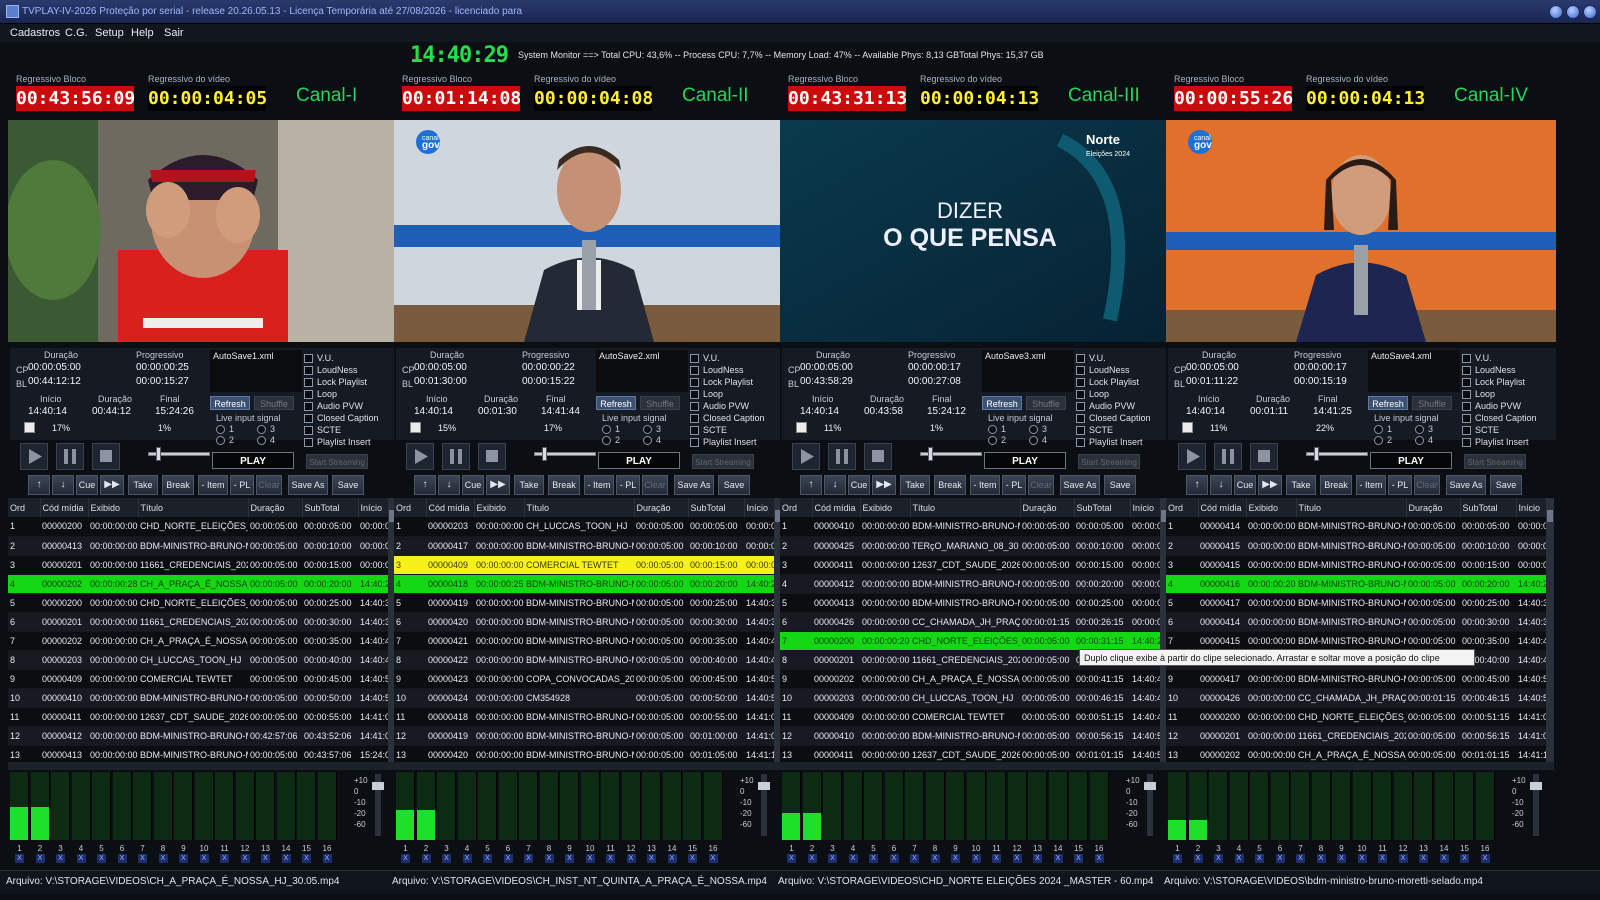 The image size is (1600, 900). What do you see at coordinates (1271, 507) in the screenshot?
I see `column-header: Exibido` at bounding box center [1271, 507].